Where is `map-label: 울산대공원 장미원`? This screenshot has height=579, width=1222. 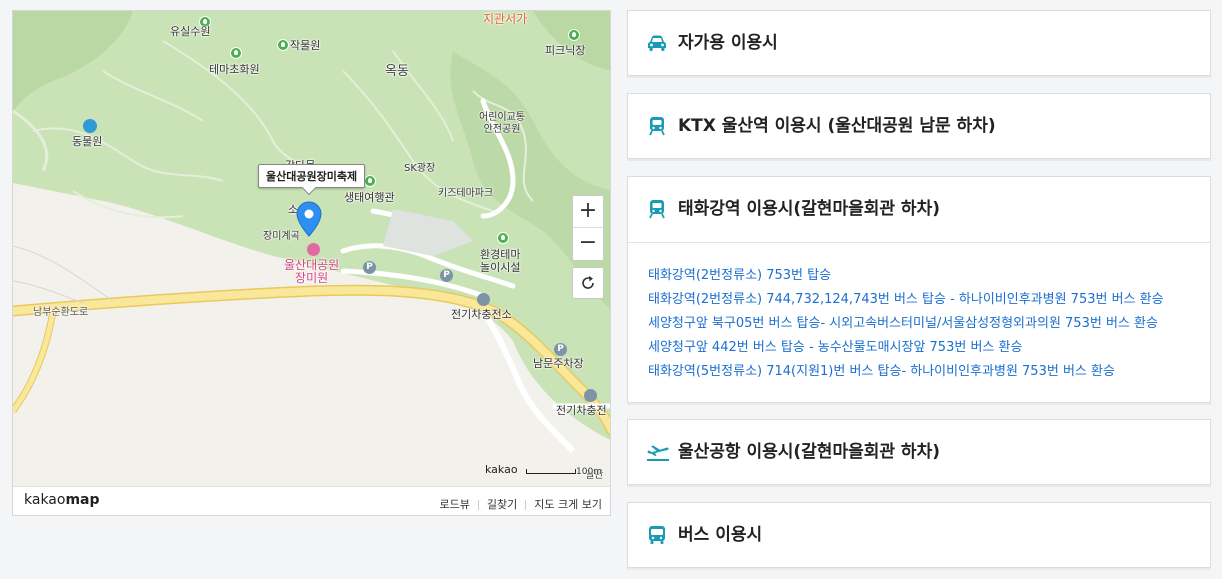 map-label: 울산대공원 장미원 is located at coordinates (312, 271).